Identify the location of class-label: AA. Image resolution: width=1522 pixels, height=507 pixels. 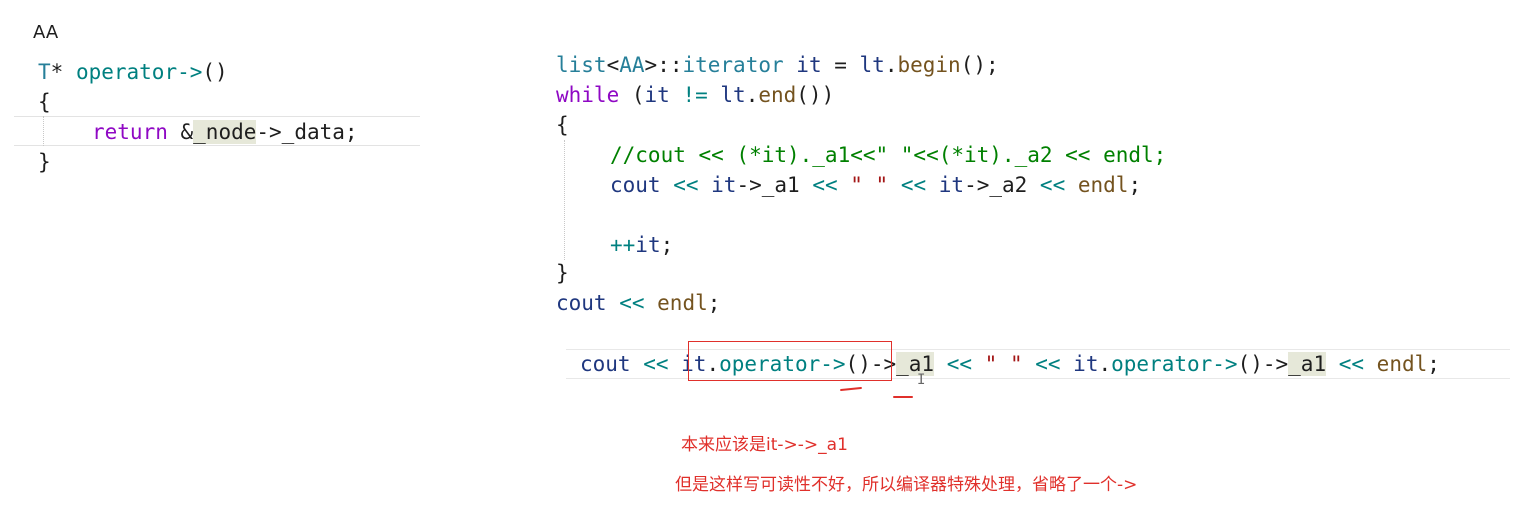
(46, 32).